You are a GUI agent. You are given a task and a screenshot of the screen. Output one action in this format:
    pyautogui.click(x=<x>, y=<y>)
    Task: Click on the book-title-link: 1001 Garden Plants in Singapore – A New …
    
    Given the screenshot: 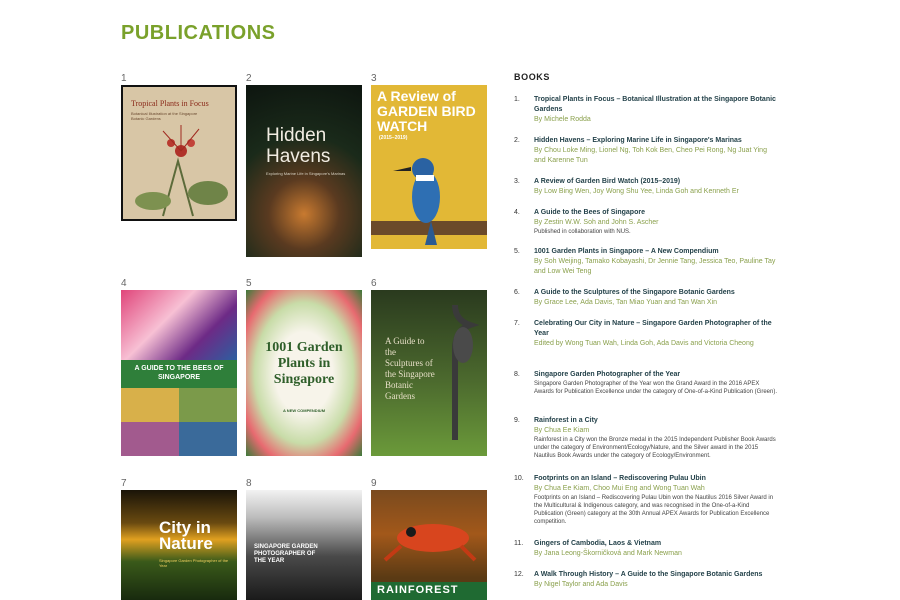 What is the action you would take?
    pyautogui.click(x=657, y=252)
    